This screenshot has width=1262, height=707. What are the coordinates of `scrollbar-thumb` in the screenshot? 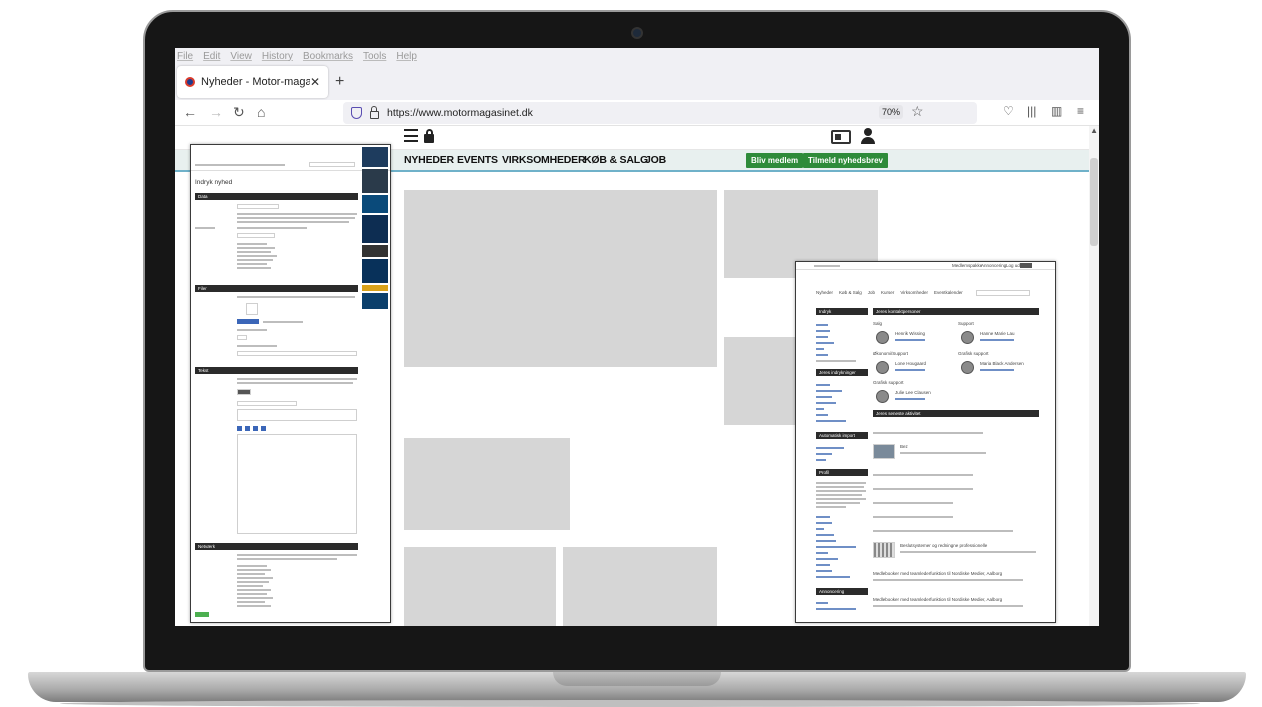 It's located at (1094, 202).